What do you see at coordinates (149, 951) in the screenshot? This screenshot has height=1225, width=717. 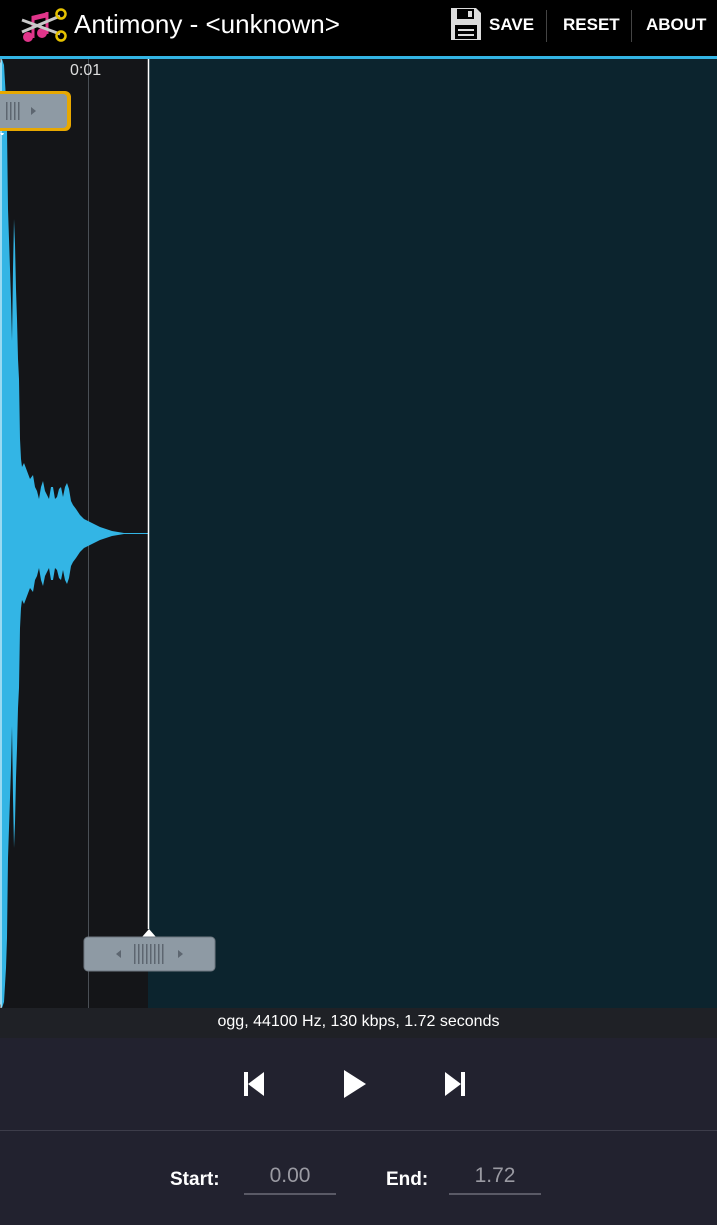 I see `end-marker-handle` at bounding box center [149, 951].